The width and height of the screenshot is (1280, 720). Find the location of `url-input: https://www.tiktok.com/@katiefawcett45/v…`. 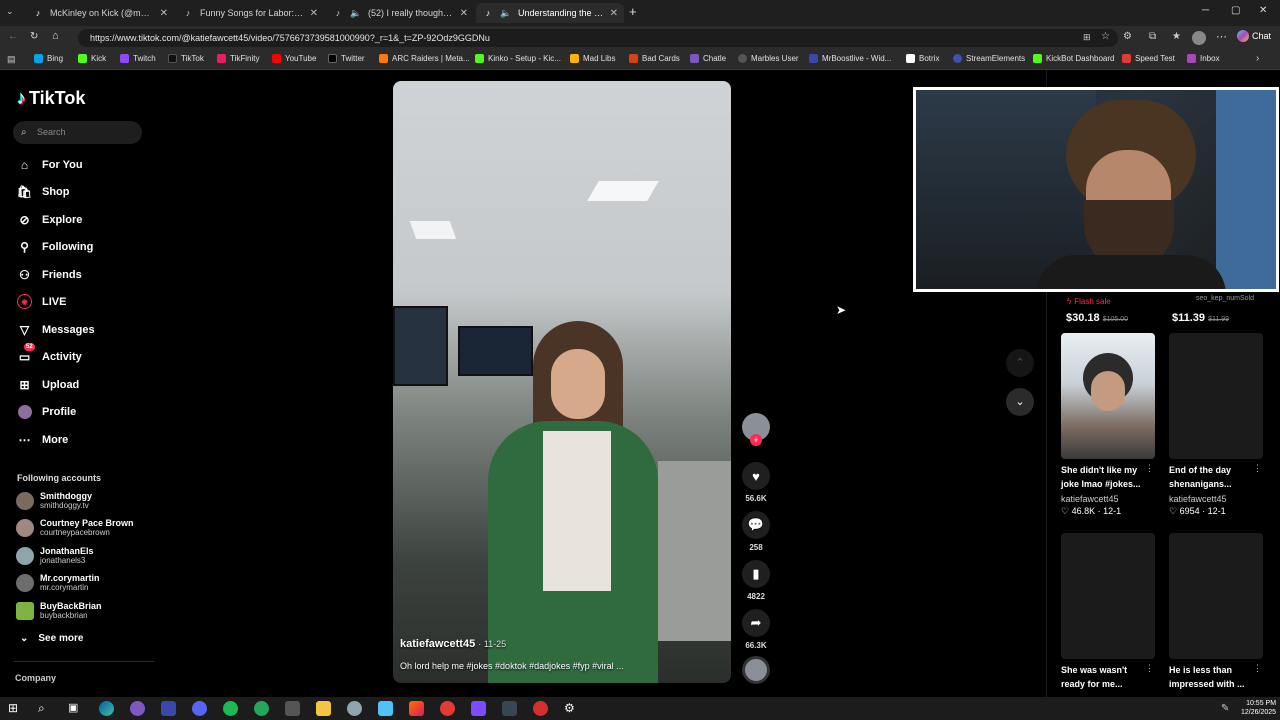

url-input: https://www.tiktok.com/@katiefawcett45/v… is located at coordinates (598, 38).